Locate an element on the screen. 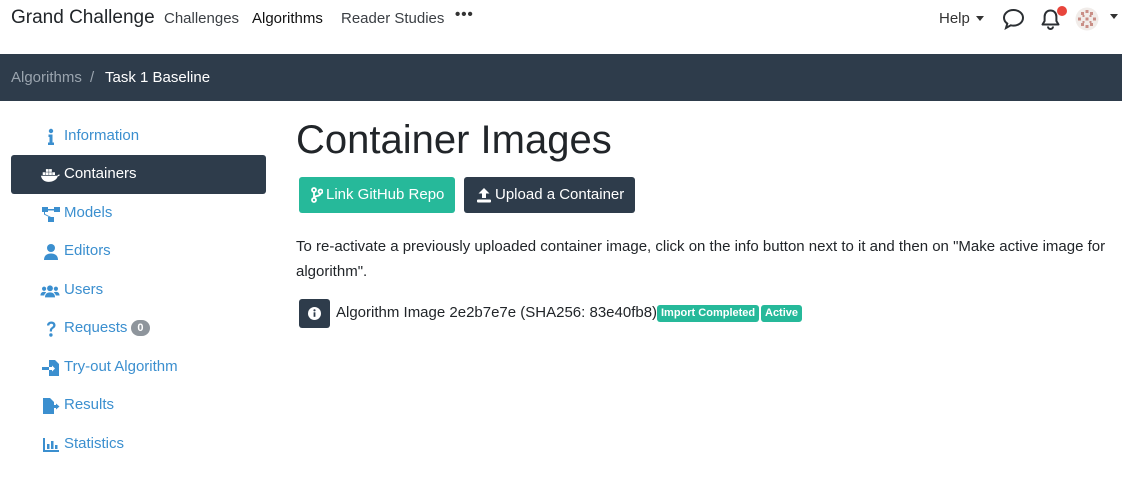  user-icon is located at coordinates (51, 252).